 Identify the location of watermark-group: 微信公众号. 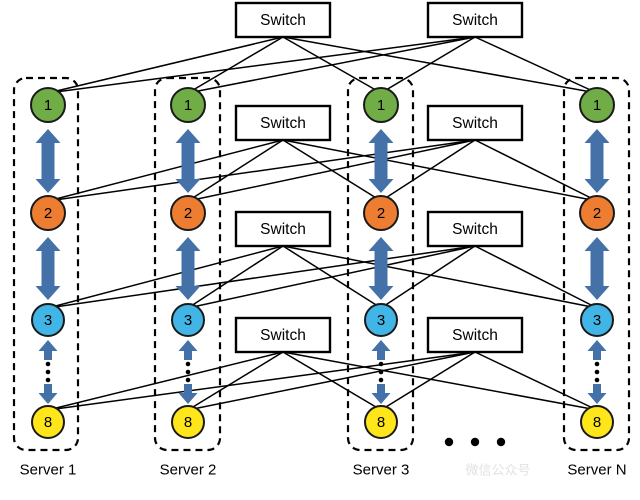
(497, 470).